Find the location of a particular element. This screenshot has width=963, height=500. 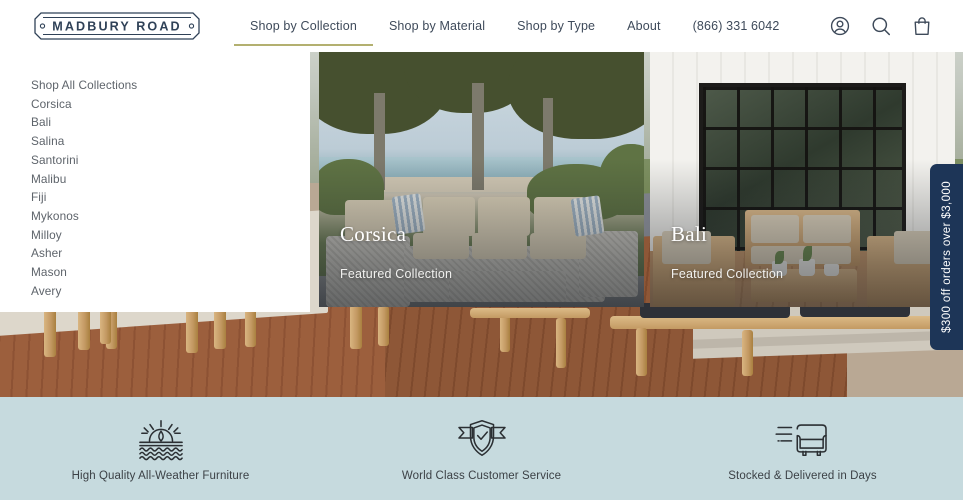

shield-check-ribbon-icon is located at coordinates (481, 438).